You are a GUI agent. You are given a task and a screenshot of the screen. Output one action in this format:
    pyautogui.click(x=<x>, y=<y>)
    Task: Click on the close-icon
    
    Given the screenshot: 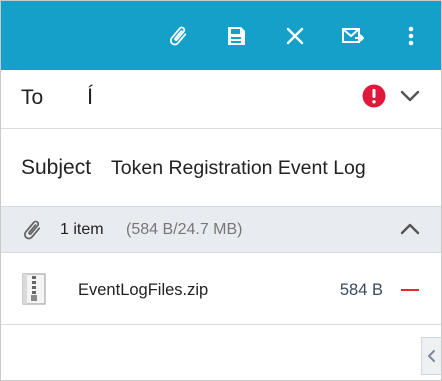 What is the action you would take?
    pyautogui.click(x=295, y=36)
    